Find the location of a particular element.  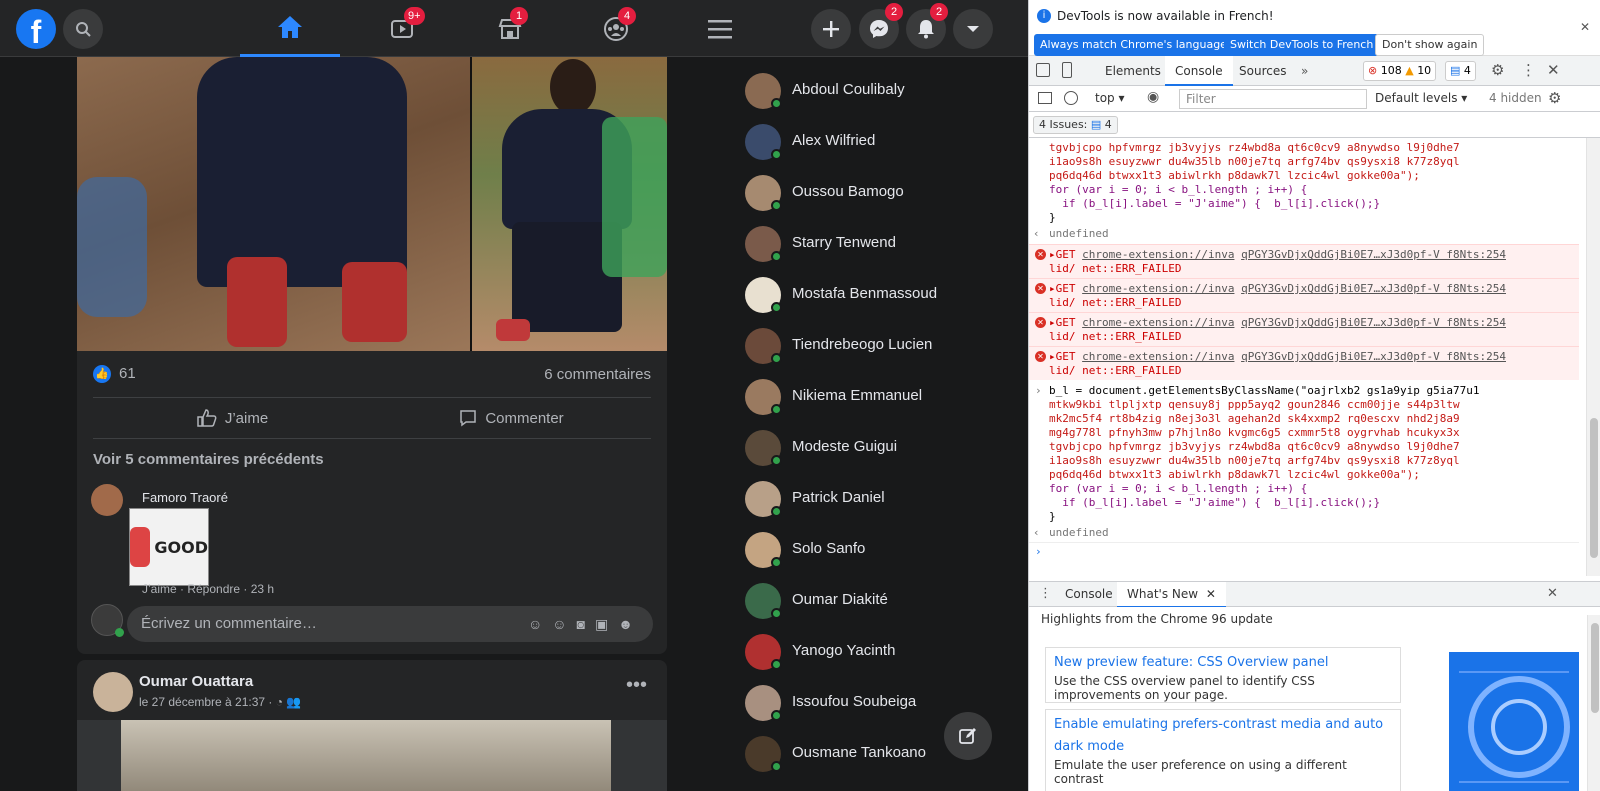

emoji-icon: ☺ is located at coordinates (564, 624).